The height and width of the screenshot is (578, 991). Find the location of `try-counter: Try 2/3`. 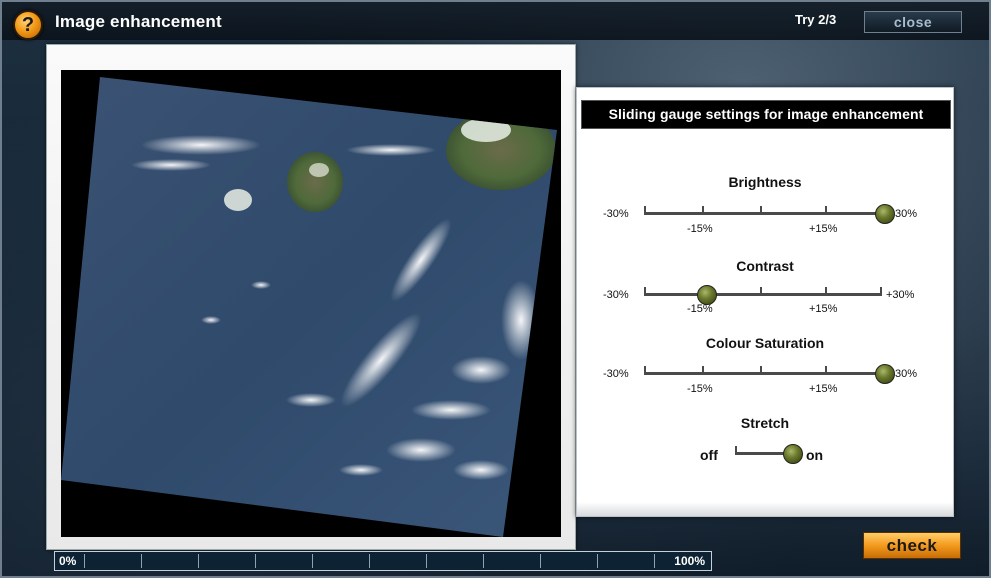

try-counter: Try 2/3 is located at coordinates (816, 19).